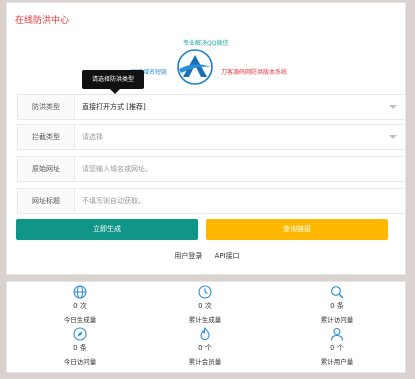  What do you see at coordinates (46, 201) in the screenshot?
I see `web-title-label: 网址标题` at bounding box center [46, 201].